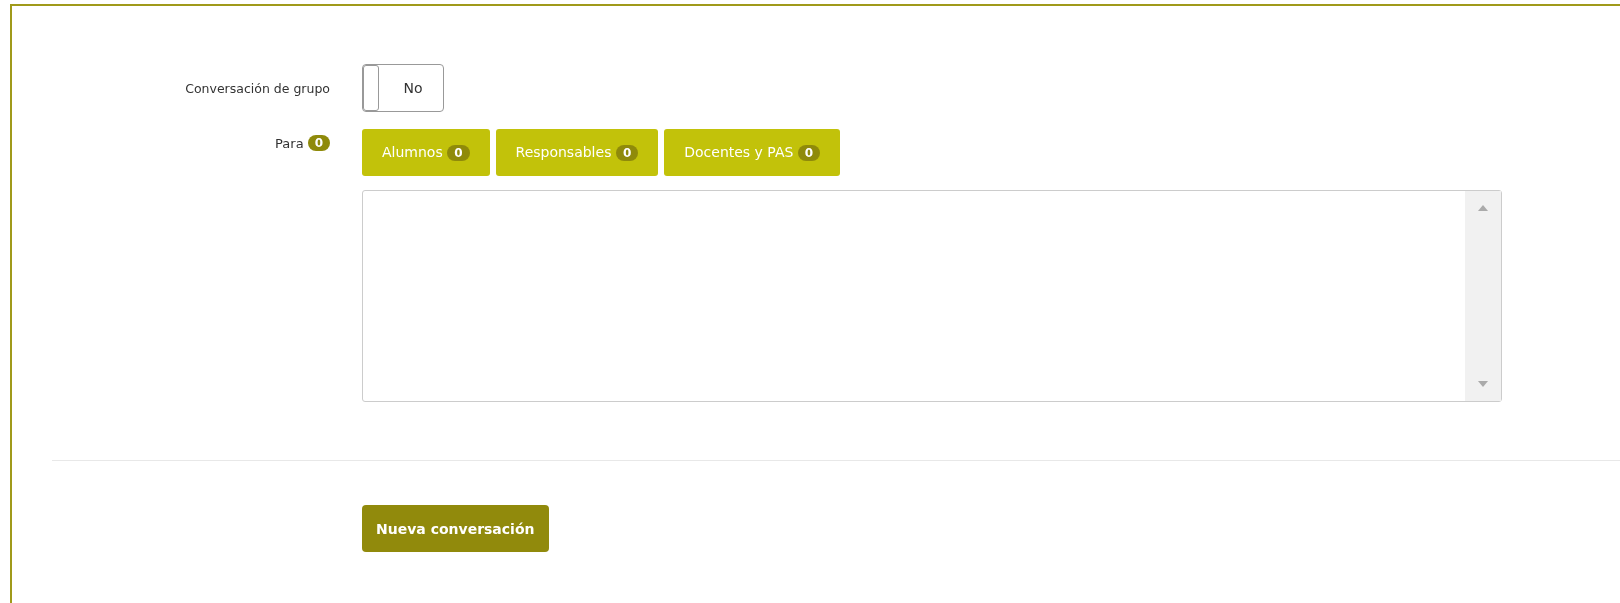  I want to click on new-conversation-button: Nueva conversación, so click(455, 528).